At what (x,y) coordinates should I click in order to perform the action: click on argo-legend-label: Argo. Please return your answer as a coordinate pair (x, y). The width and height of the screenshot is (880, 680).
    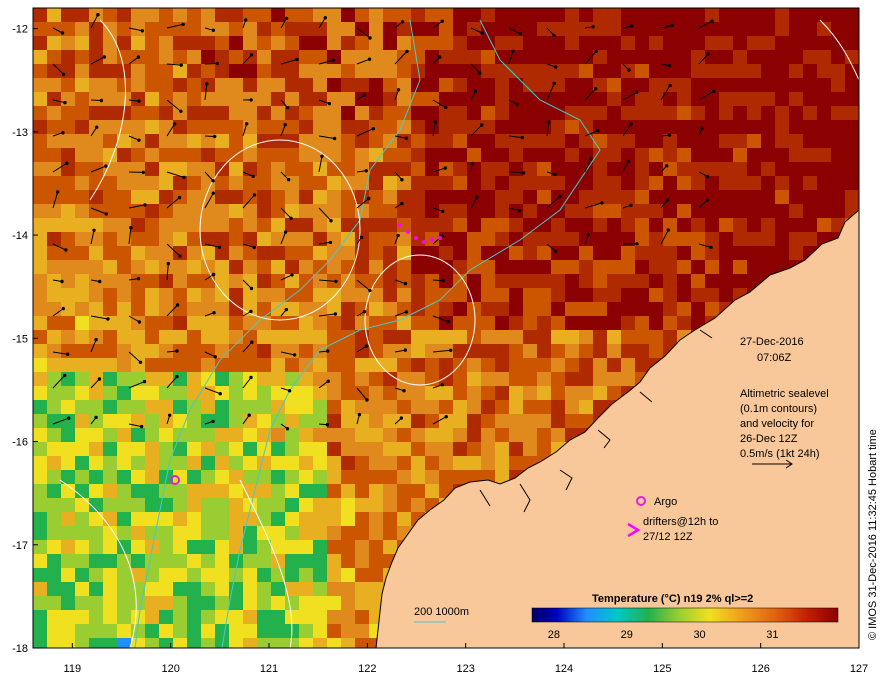
    Looking at the image, I should click on (665, 502).